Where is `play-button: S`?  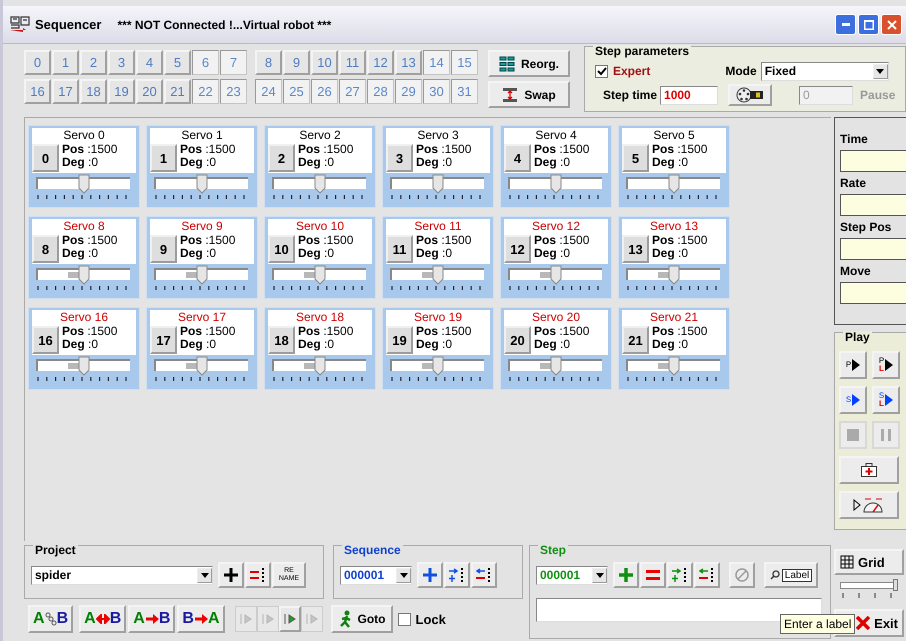 play-button: S is located at coordinates (853, 400).